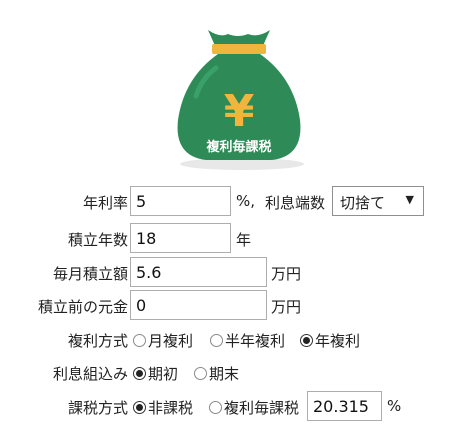 The width and height of the screenshot is (473, 427). What do you see at coordinates (239, 49) in the screenshot?
I see `bag-band` at bounding box center [239, 49].